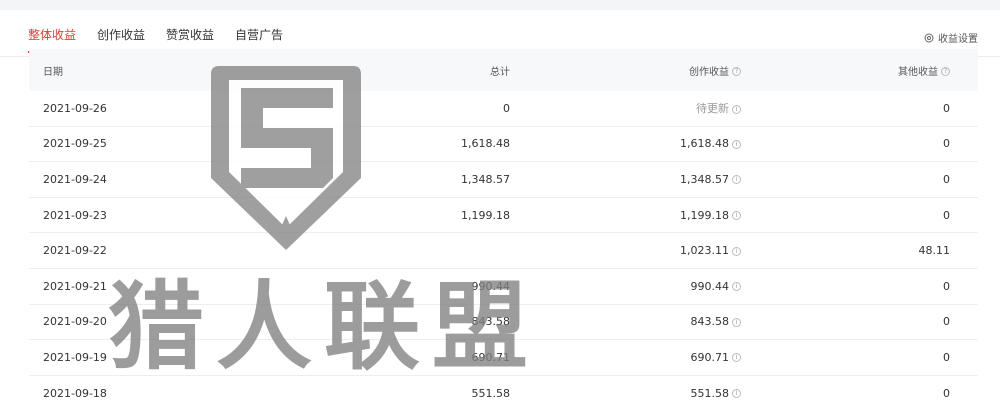 This screenshot has height=400, width=1000. Describe the element at coordinates (625, 179) in the screenshot. I see `row-creation: 1,348.57 i` at that location.